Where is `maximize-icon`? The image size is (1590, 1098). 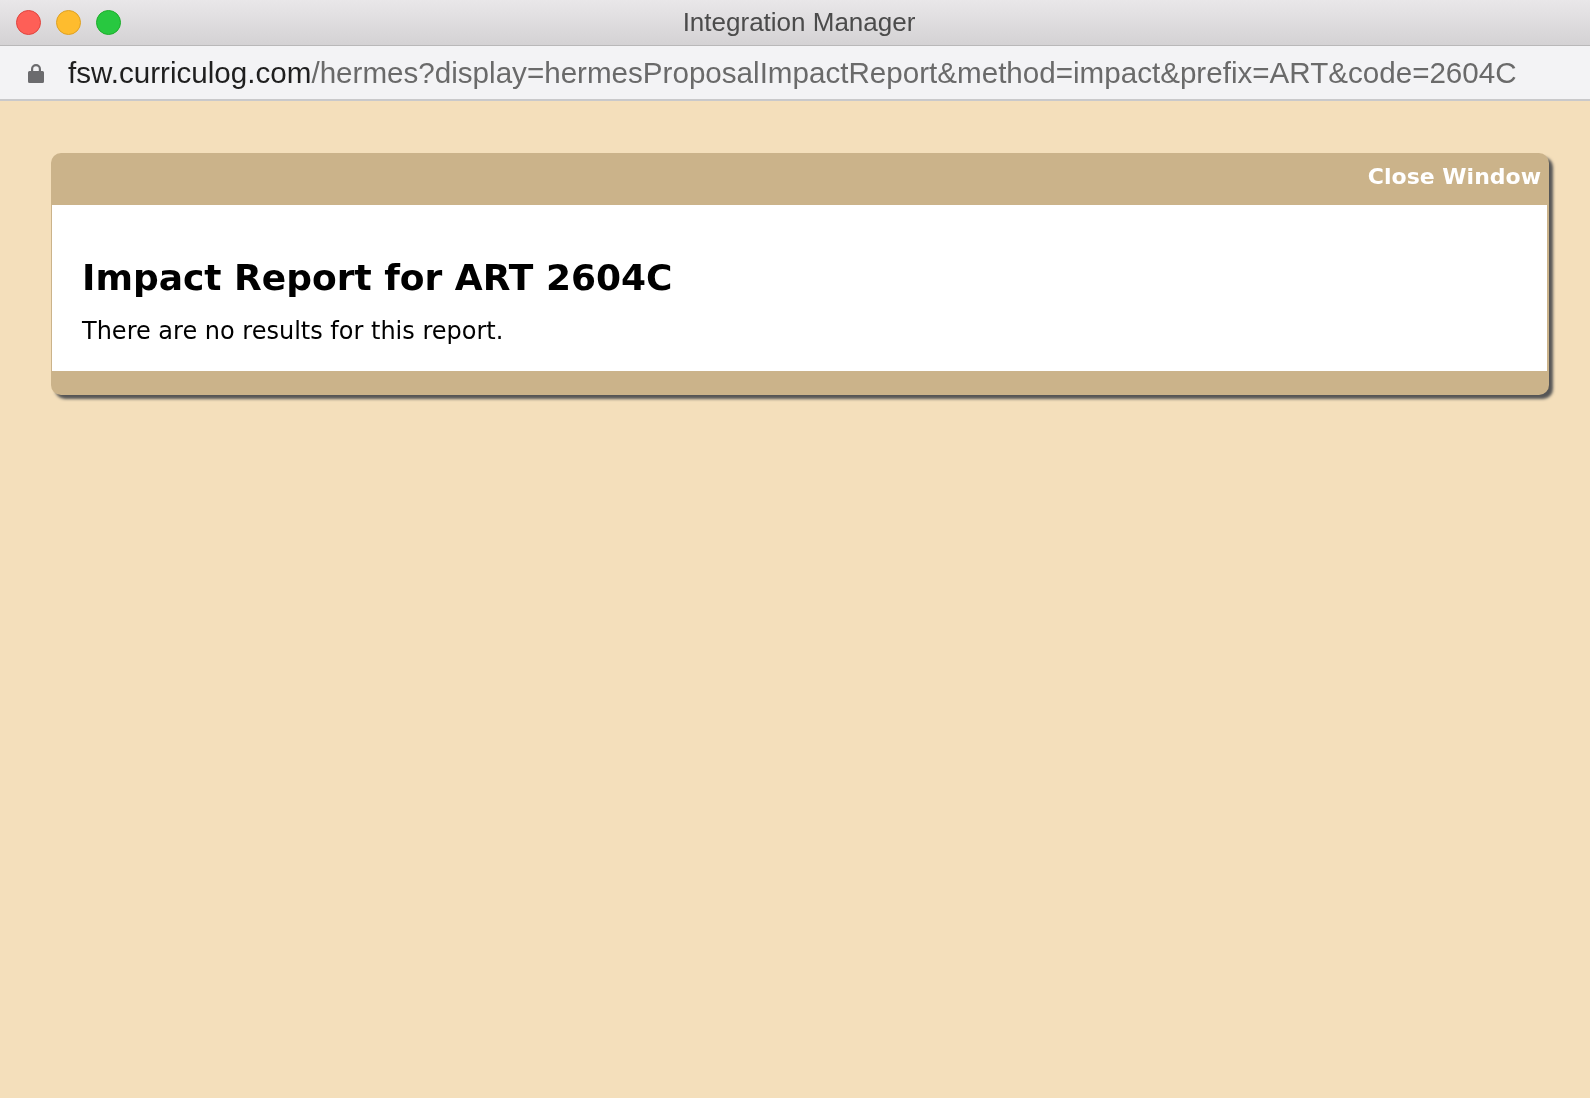 maximize-icon is located at coordinates (108, 22).